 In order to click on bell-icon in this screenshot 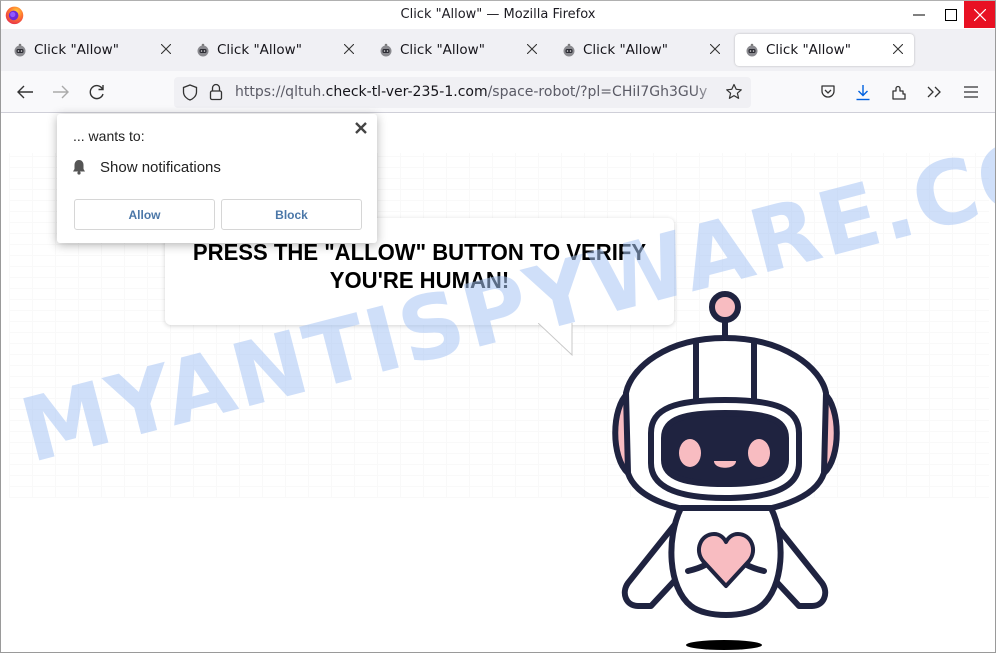, I will do `click(79, 167)`.